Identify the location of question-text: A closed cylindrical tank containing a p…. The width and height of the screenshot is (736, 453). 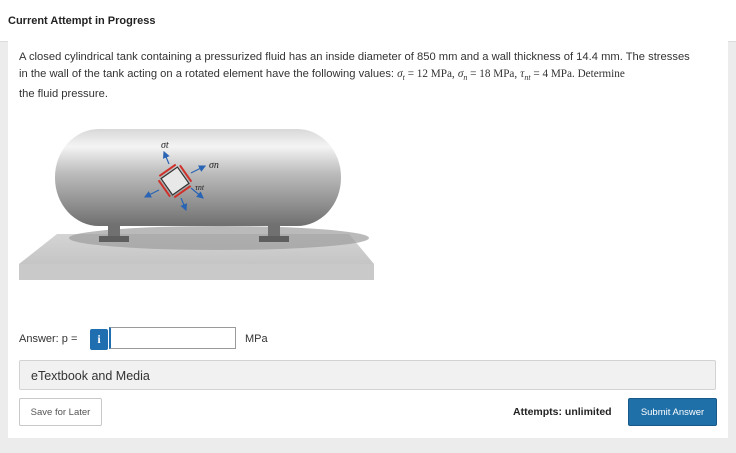
(369, 76).